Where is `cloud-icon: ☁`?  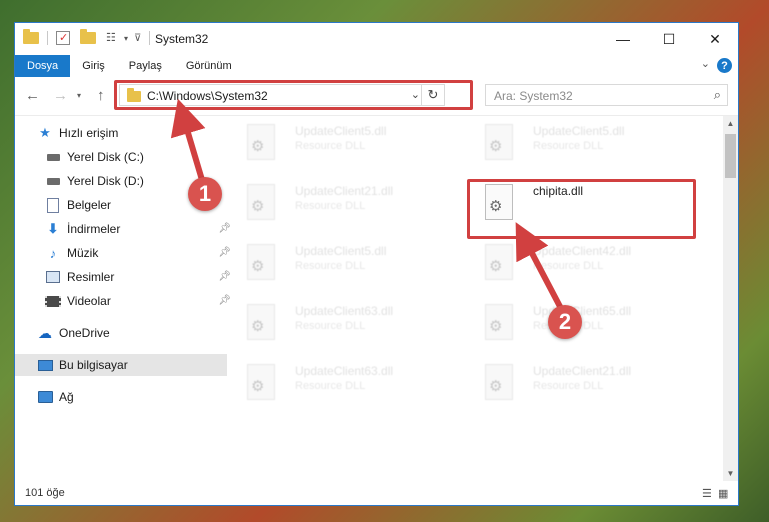 cloud-icon: ☁ is located at coordinates (45, 332).